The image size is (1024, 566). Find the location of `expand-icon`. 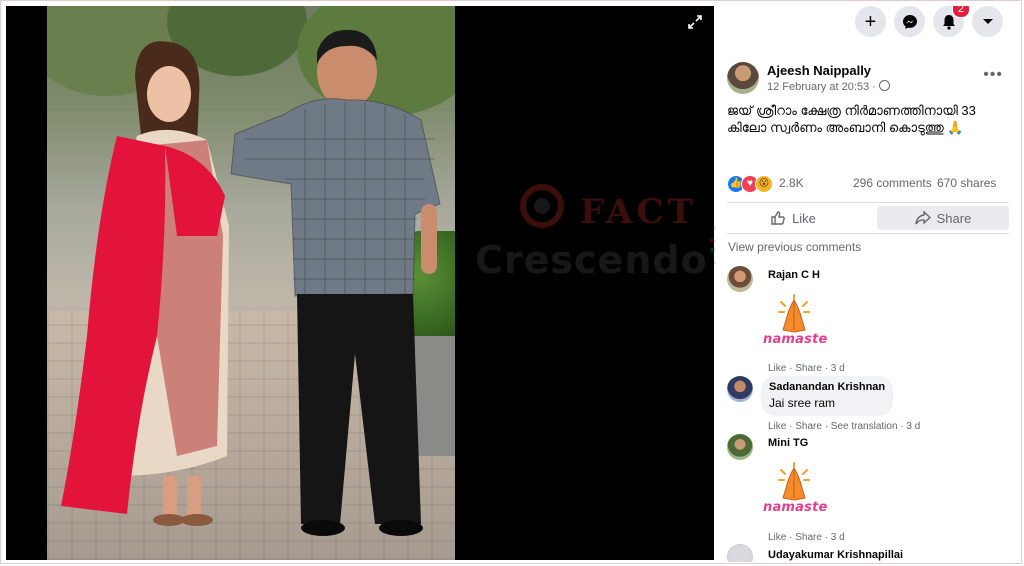

expand-icon is located at coordinates (695, 23).